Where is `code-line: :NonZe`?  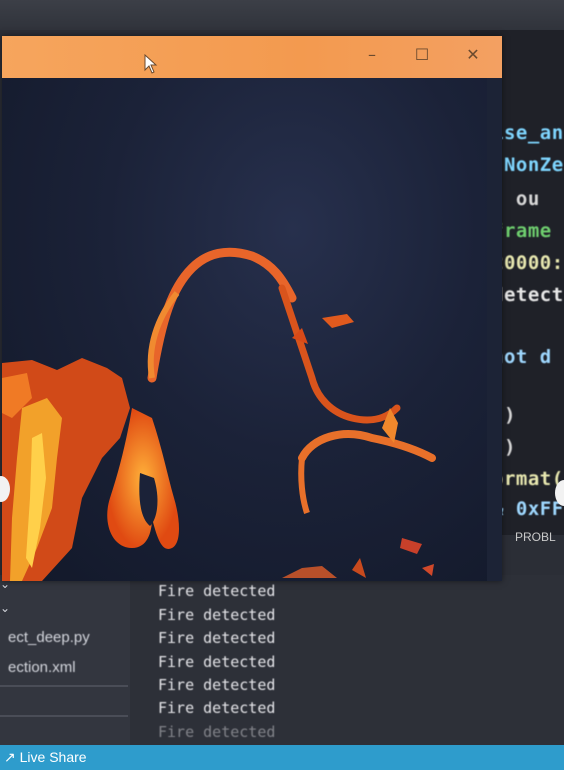 code-line: :NonZe is located at coordinates (528, 165).